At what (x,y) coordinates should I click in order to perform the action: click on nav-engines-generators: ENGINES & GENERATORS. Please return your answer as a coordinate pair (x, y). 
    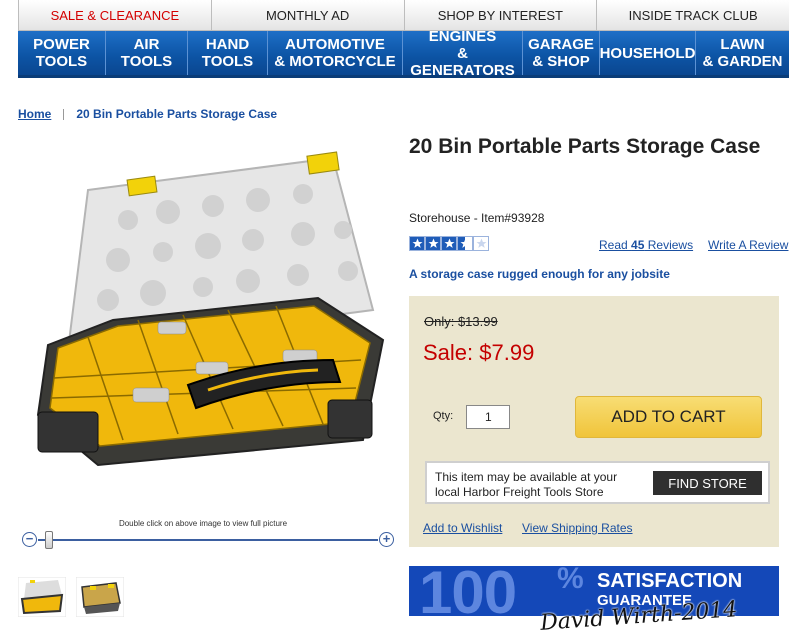
    Looking at the image, I should click on (463, 53).